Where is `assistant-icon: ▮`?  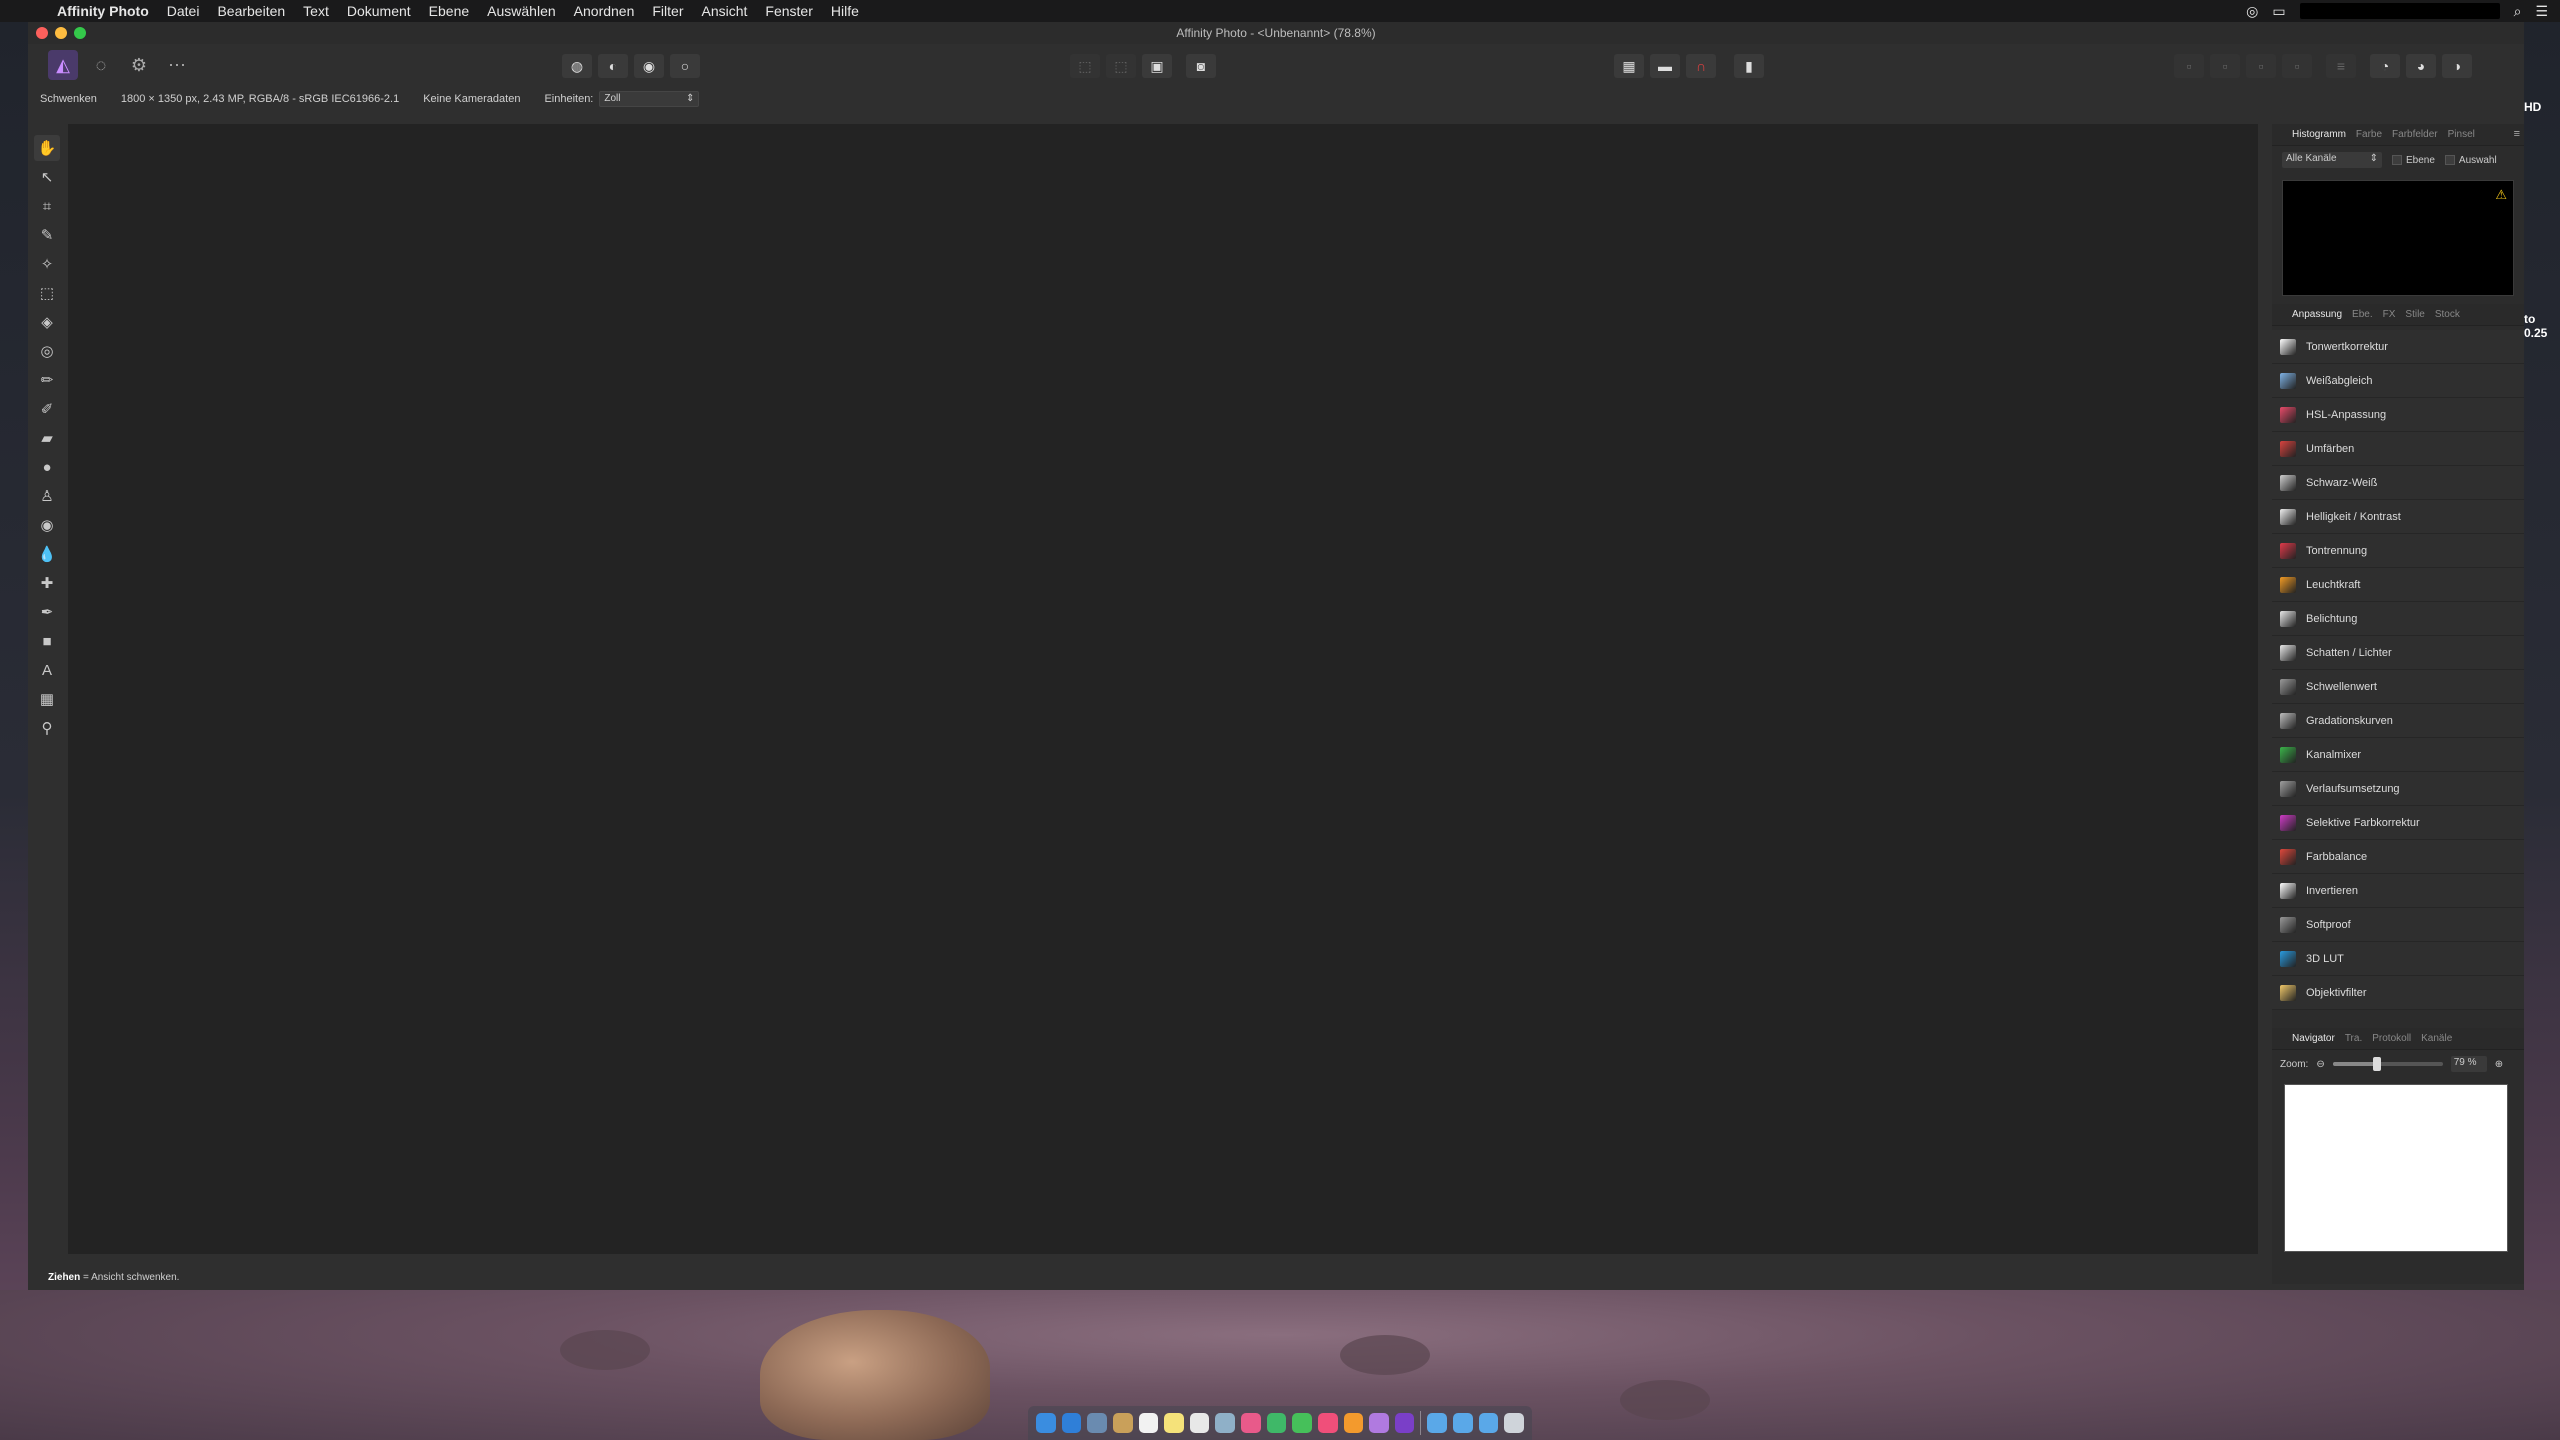
assistant-icon: ▮ is located at coordinates (1749, 66).